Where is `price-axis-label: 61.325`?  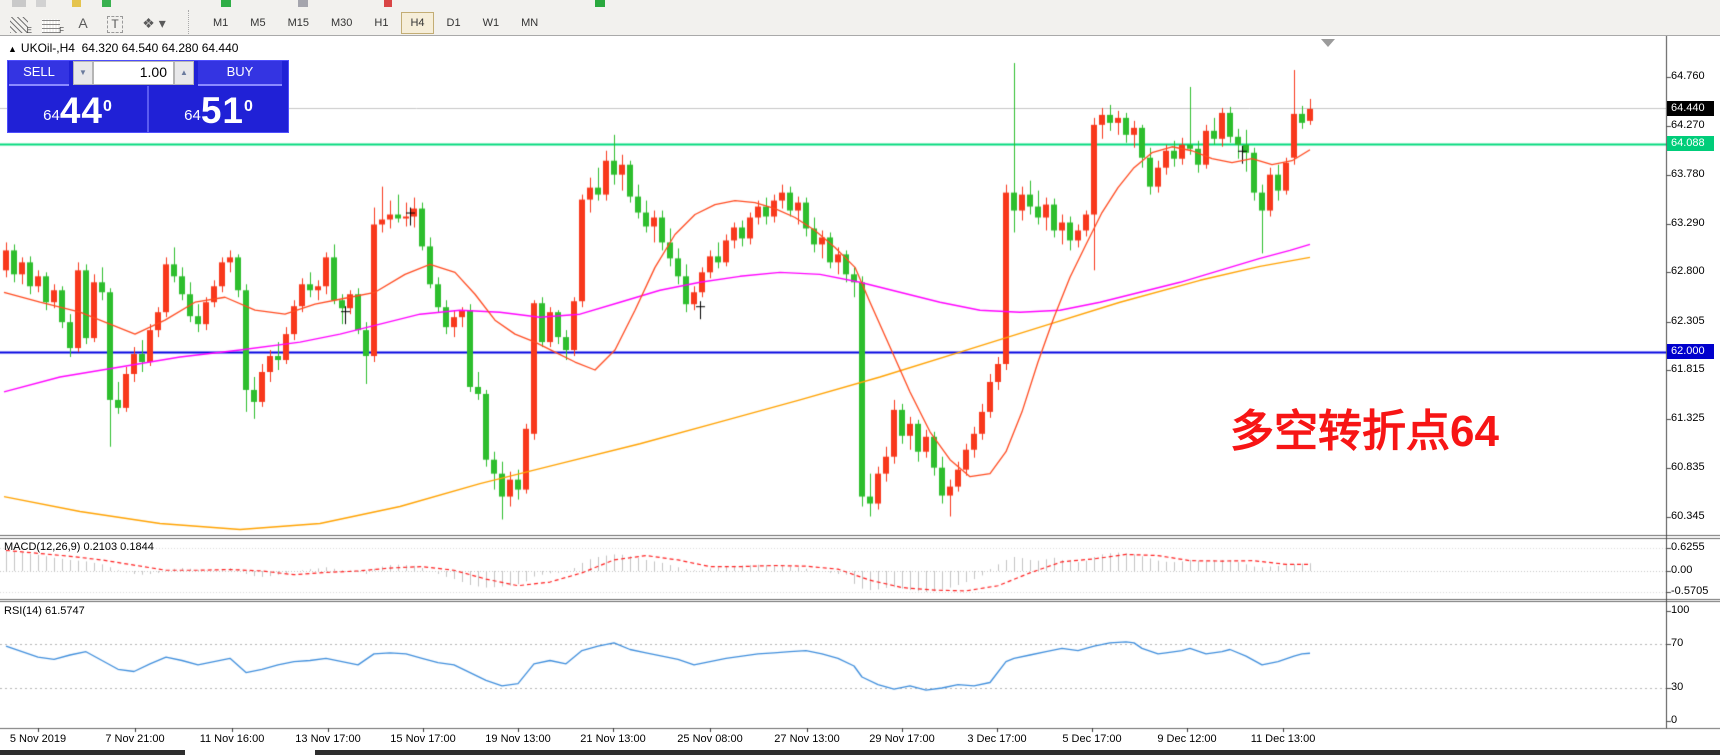 price-axis-label: 61.325 is located at coordinates (1688, 418).